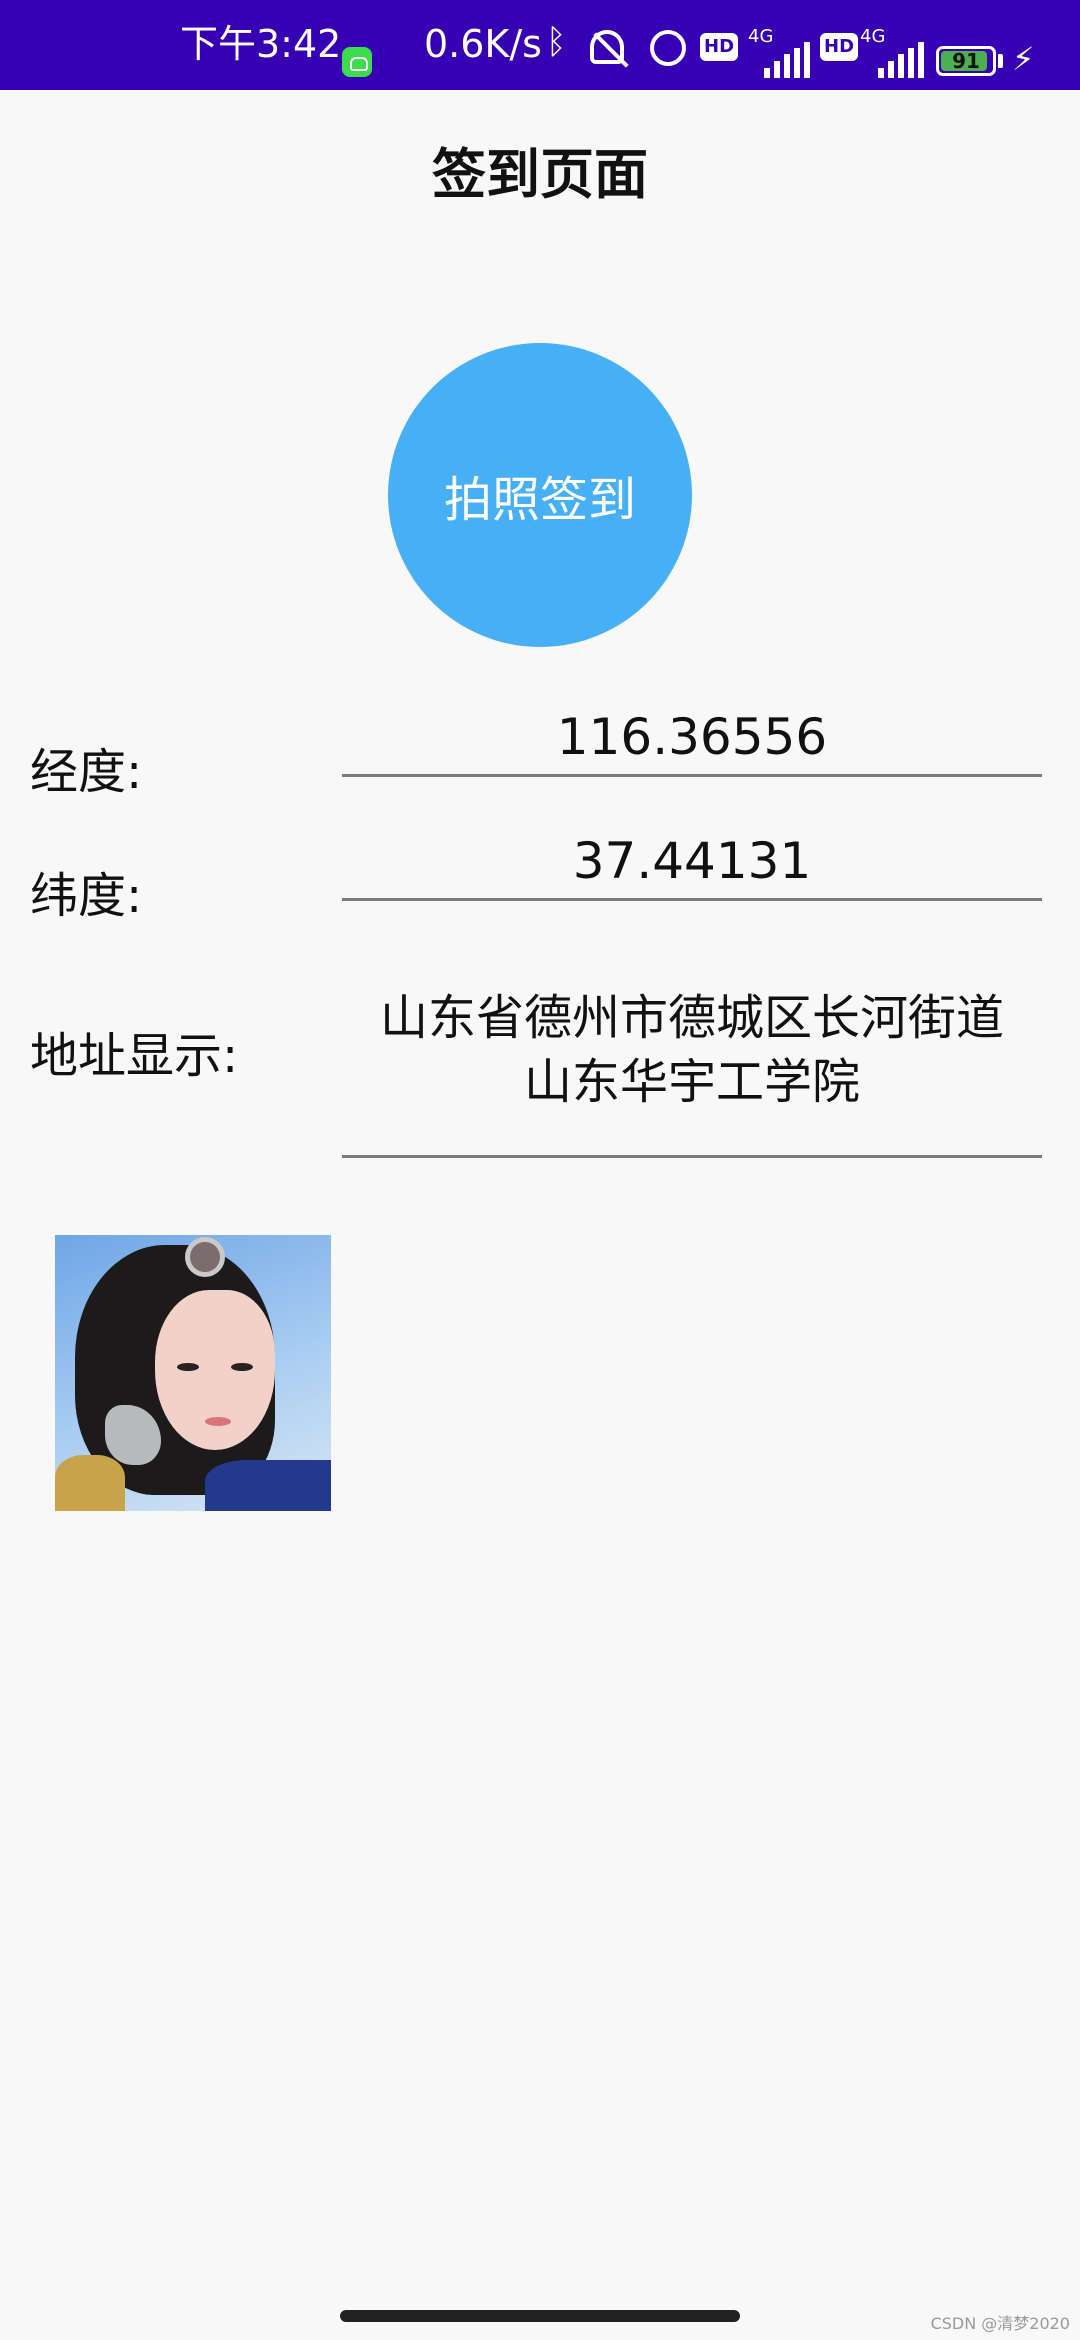 Image resolution: width=1080 pixels, height=2340 pixels. What do you see at coordinates (90, 1483) in the screenshot?
I see `photo-gold-ornament` at bounding box center [90, 1483].